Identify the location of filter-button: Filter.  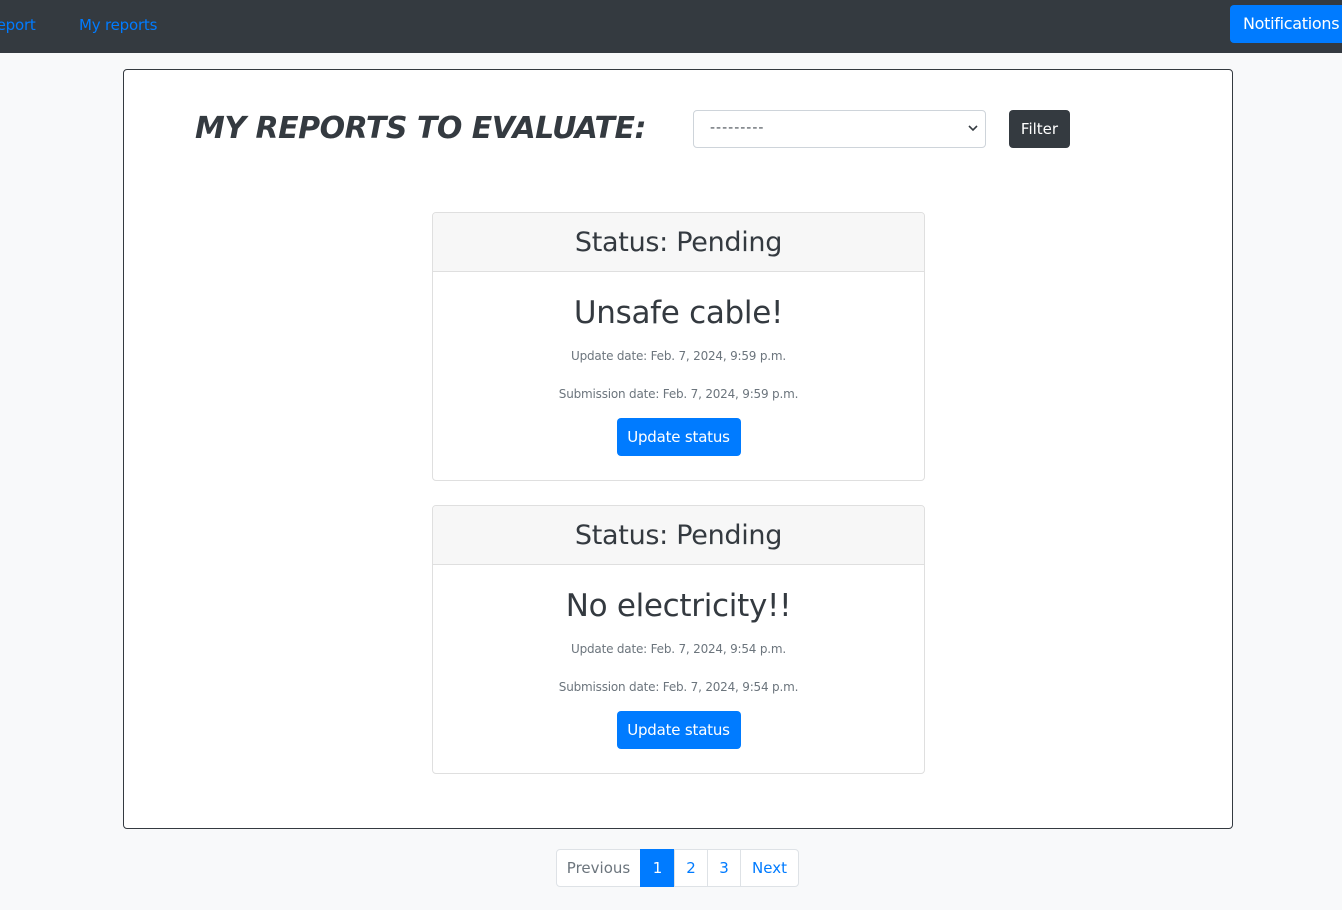
(1039, 129).